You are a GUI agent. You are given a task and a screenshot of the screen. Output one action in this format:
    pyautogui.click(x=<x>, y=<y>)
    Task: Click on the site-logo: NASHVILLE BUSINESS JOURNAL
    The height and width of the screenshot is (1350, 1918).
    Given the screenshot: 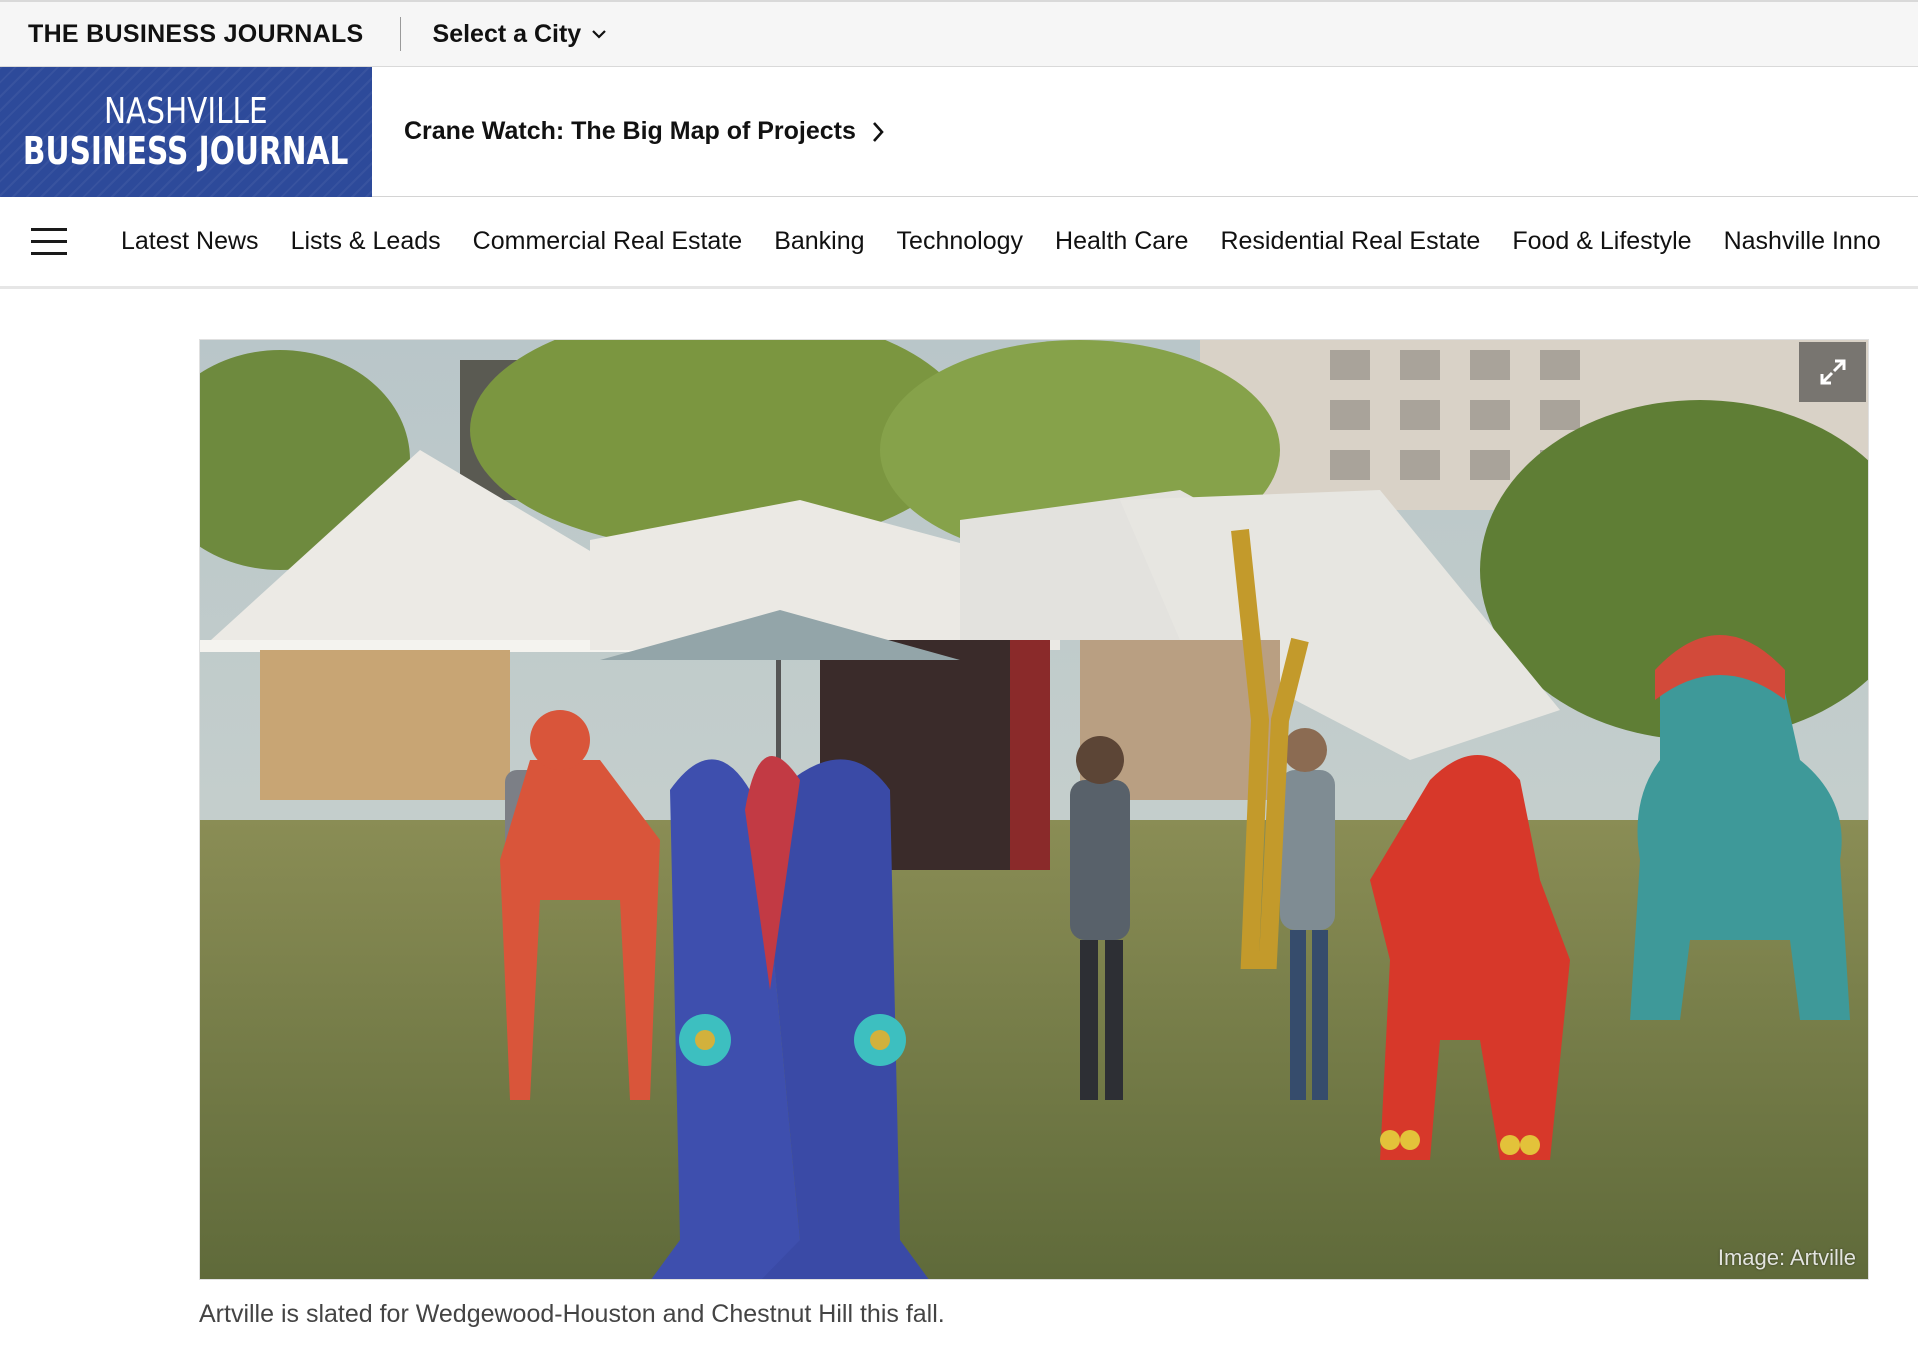 What is the action you would take?
    pyautogui.click(x=186, y=131)
    